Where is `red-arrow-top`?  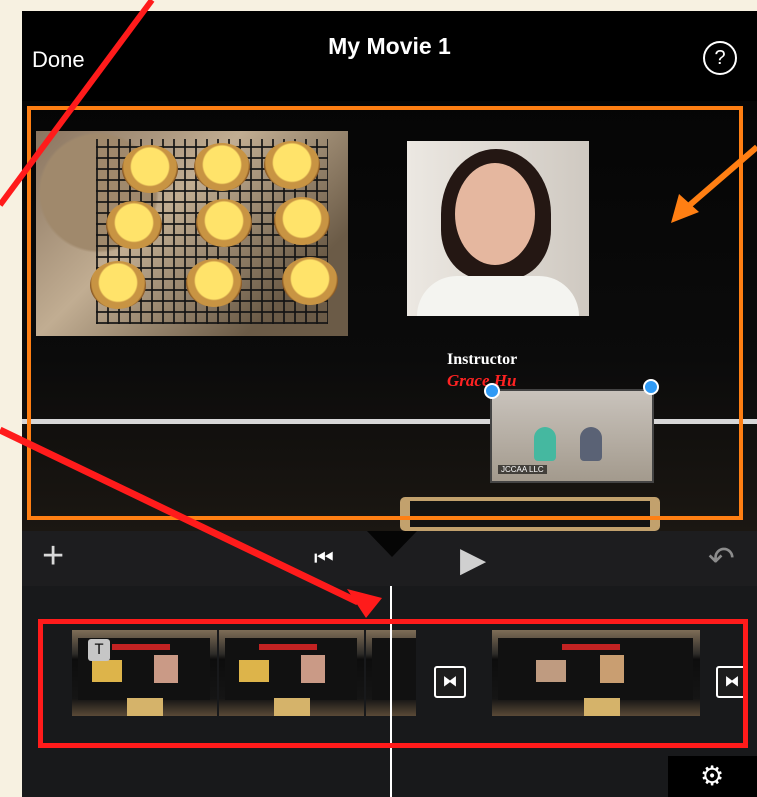
red-arrow-top is located at coordinates (77, 103).